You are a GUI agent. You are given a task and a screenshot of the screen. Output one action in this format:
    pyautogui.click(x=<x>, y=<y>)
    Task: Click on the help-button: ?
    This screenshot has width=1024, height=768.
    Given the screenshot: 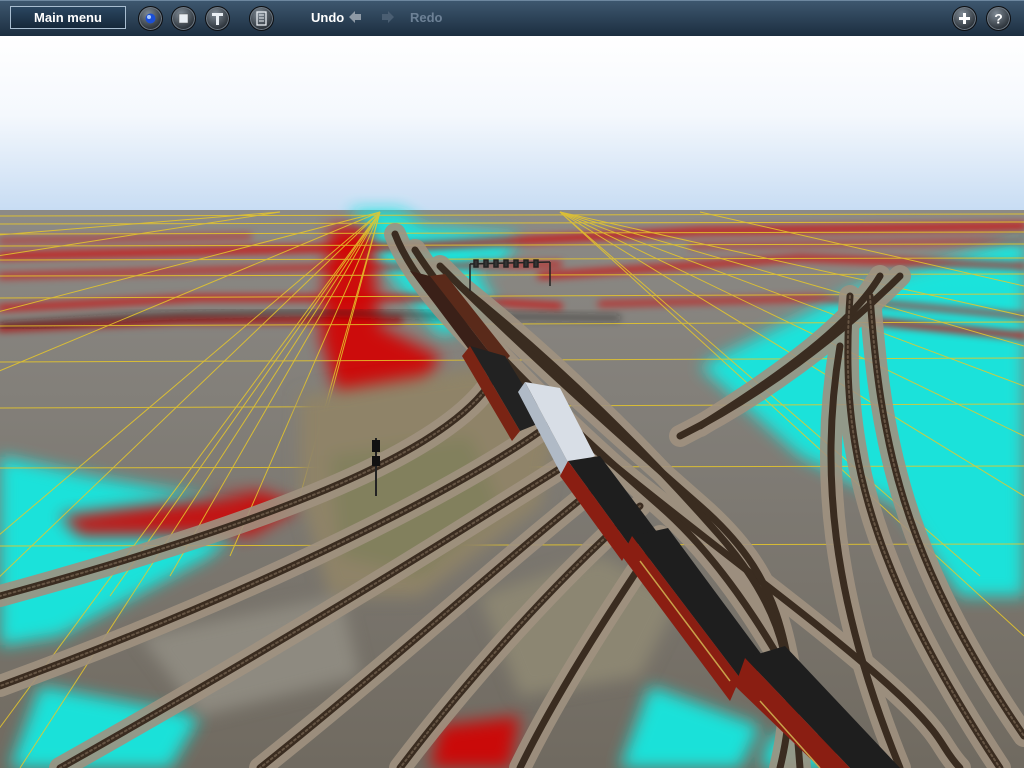 What is the action you would take?
    pyautogui.click(x=998, y=18)
    